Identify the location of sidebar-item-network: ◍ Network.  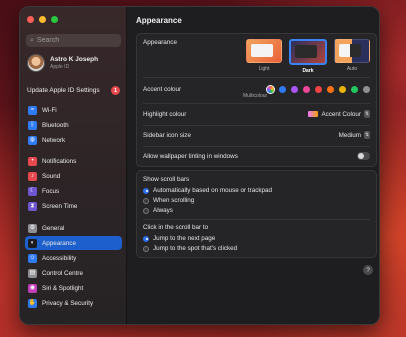
(73, 140).